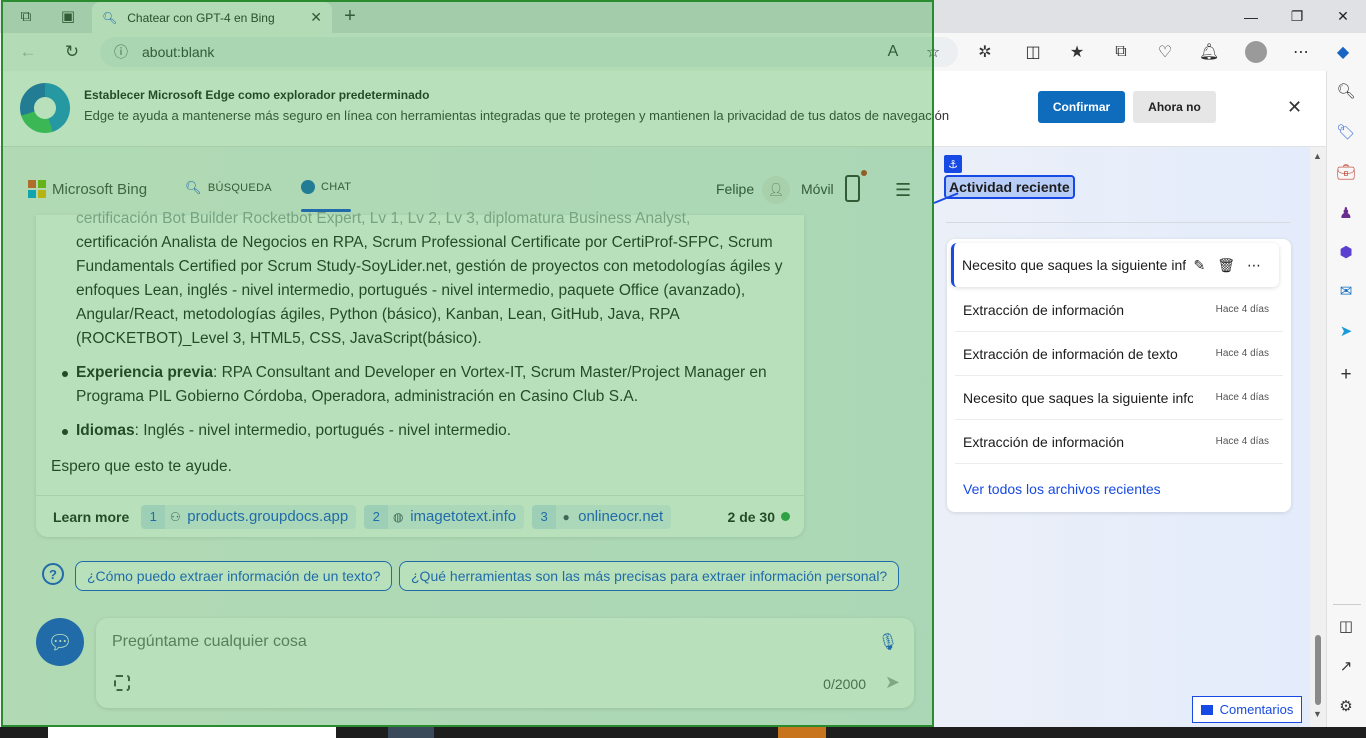  I want to click on source-name: onlineocr.net, so click(621, 516).